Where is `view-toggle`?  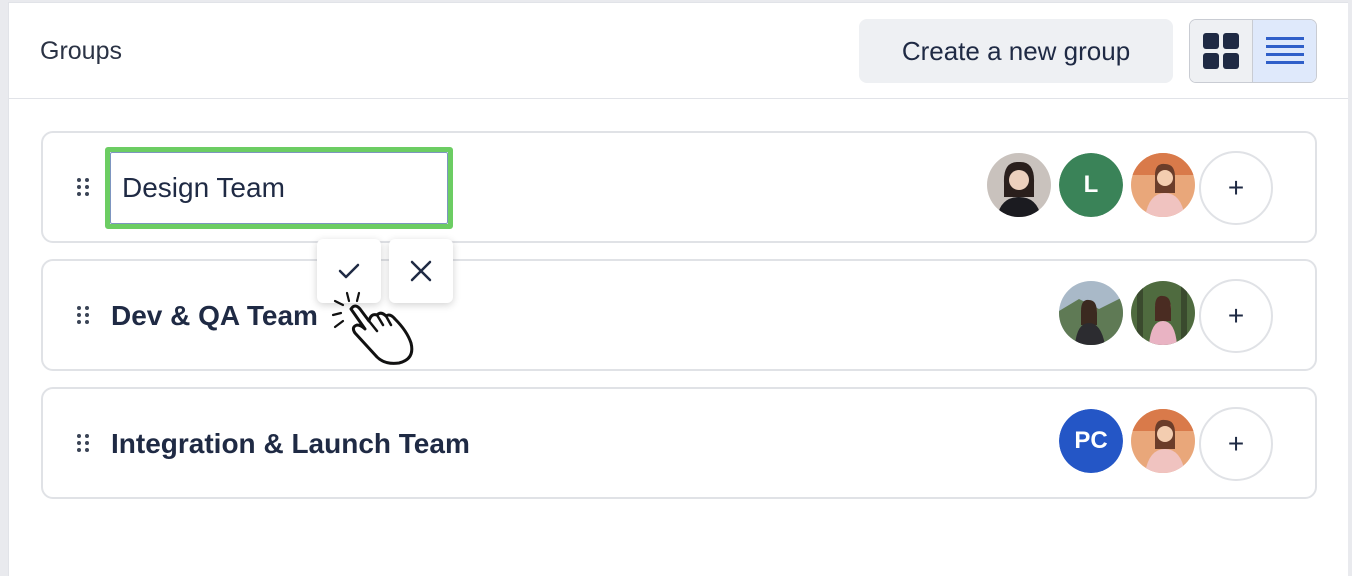 view-toggle is located at coordinates (1253, 51).